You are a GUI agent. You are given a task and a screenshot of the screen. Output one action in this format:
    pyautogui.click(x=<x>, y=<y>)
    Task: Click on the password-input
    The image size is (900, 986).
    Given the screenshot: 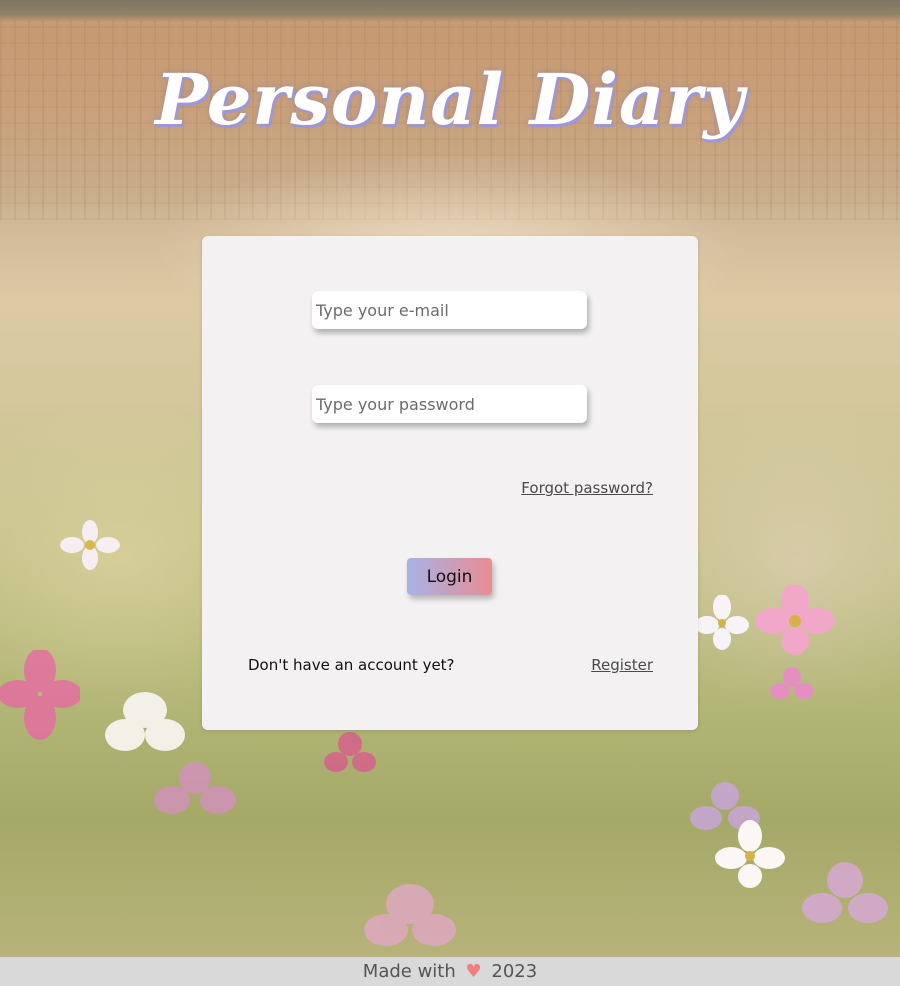 What is the action you would take?
    pyautogui.click(x=449, y=404)
    